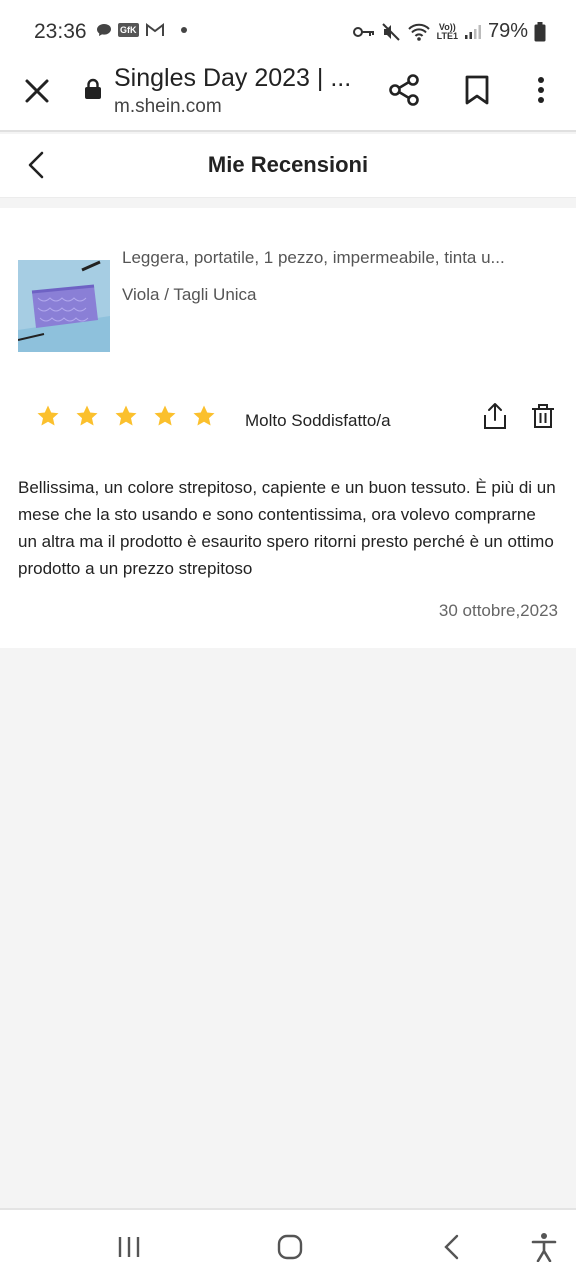  What do you see at coordinates (390, 31) in the screenshot?
I see `mute-icon` at bounding box center [390, 31].